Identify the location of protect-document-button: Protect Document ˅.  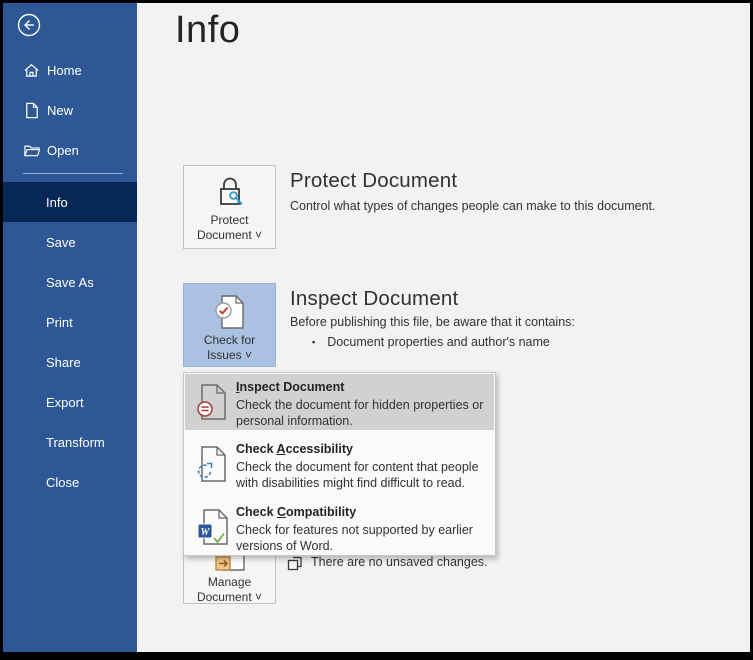
(229, 207).